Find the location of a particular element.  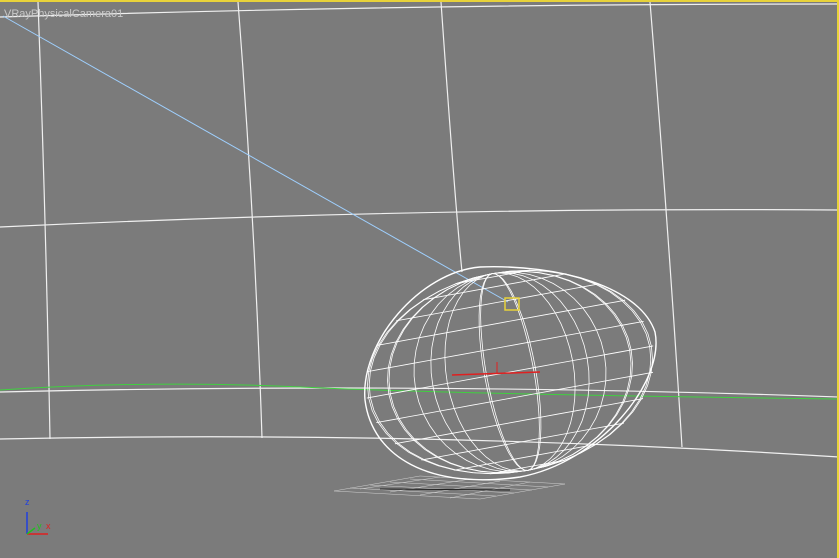

horizon-line is located at coordinates (418, 391).